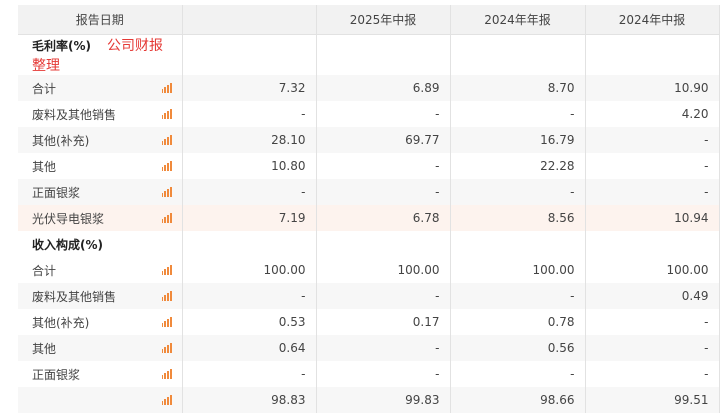 This screenshot has width=720, height=413. I want to click on section-header: 收入构成(%), so click(369, 244).